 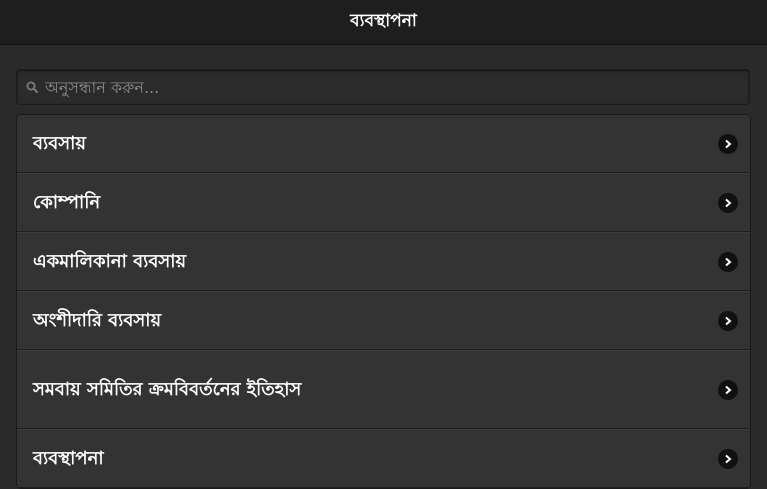 What do you see at coordinates (383, 320) in the screenshot?
I see `list-item: অংশীদারি ব্যবসায়` at bounding box center [383, 320].